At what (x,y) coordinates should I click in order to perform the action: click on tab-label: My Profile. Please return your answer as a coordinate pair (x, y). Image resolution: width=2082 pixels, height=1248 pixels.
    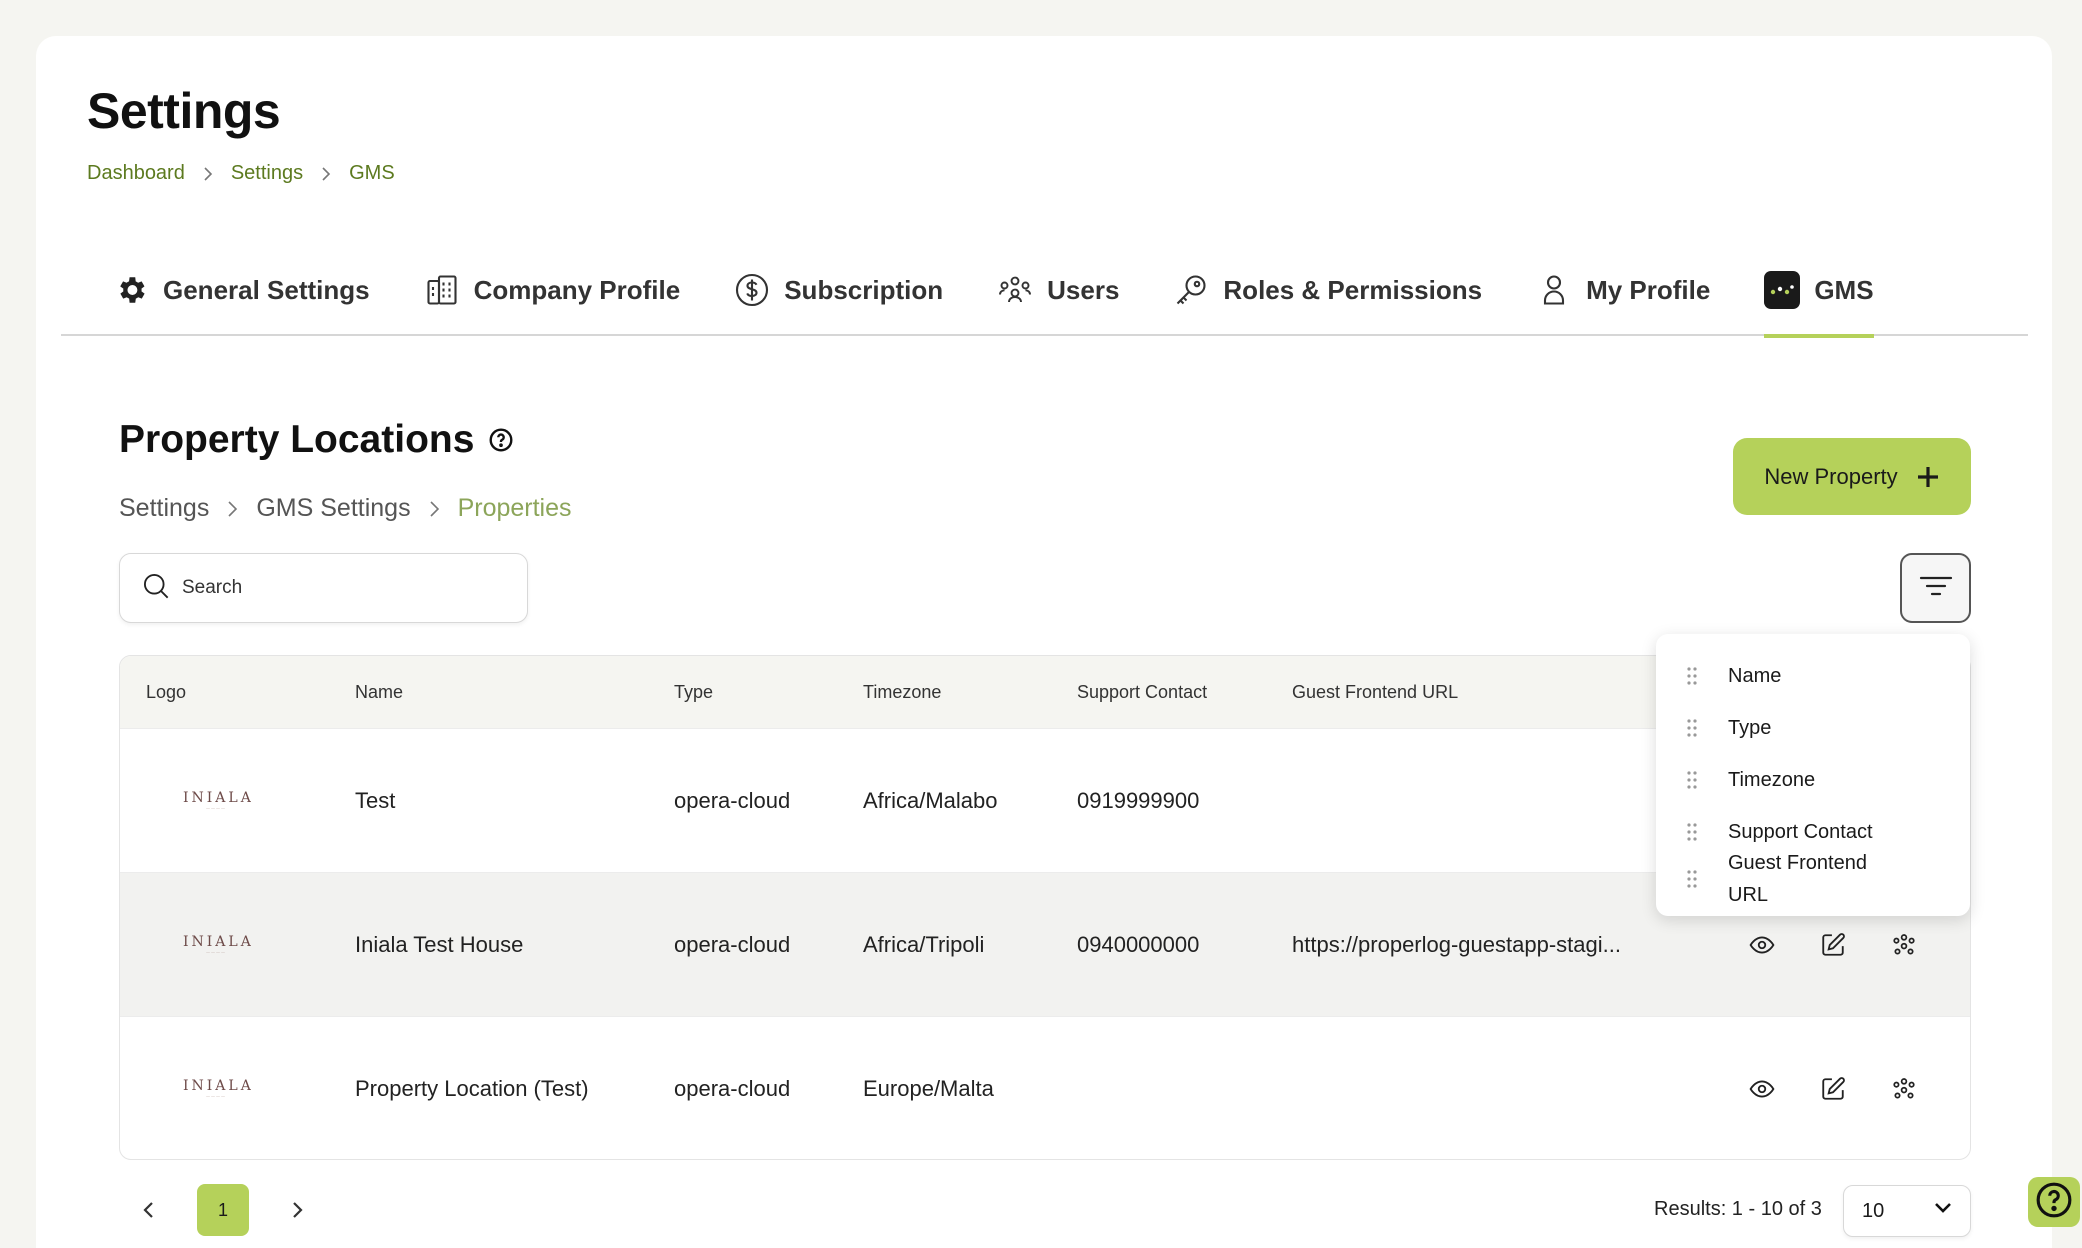
    Looking at the image, I should click on (1648, 289).